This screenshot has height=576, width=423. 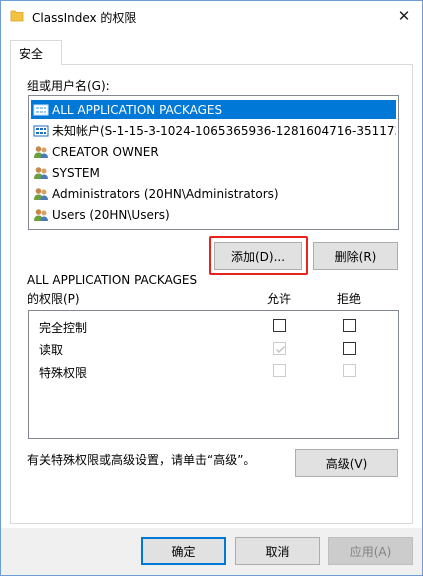 What do you see at coordinates (355, 256) in the screenshot?
I see `remove-button: 删除(R)` at bounding box center [355, 256].